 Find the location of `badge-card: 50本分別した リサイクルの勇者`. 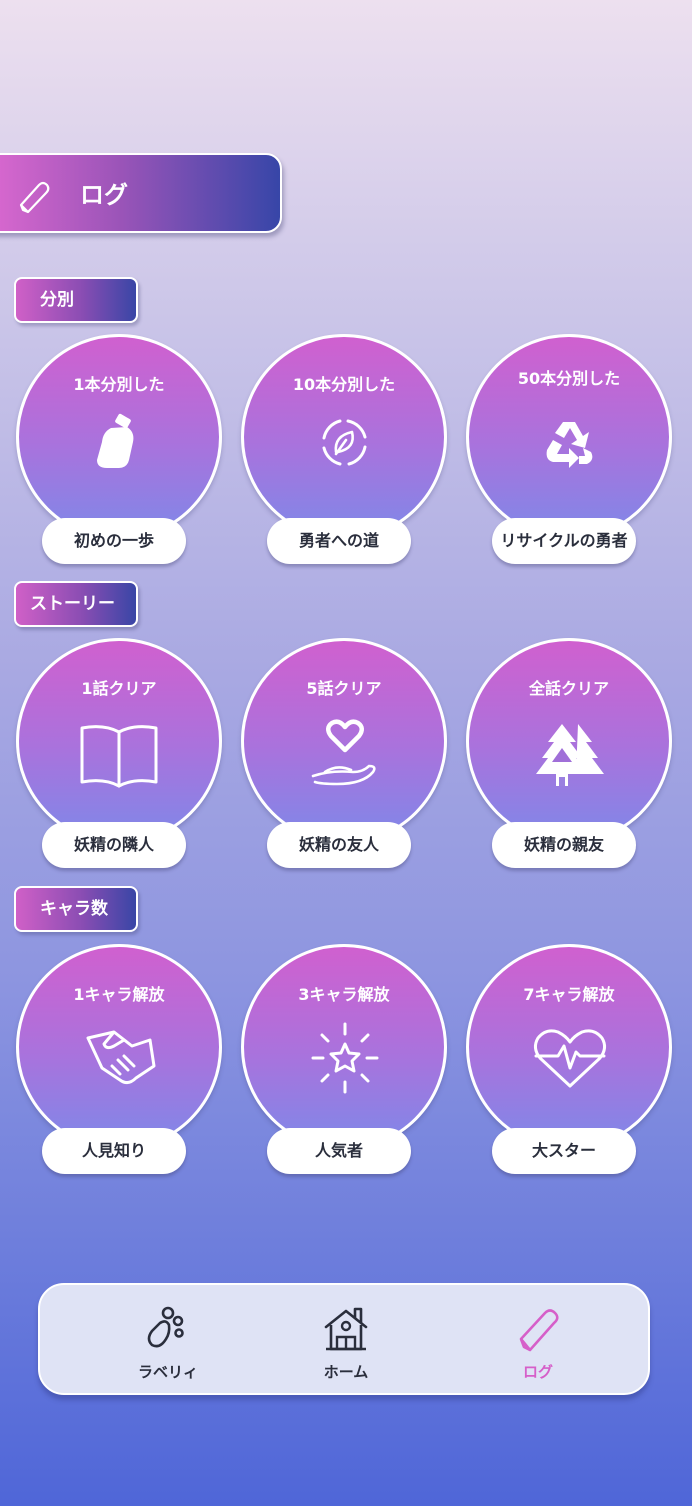

badge-card: 50本分別した リサイクルの勇者 is located at coordinates (570, 453).